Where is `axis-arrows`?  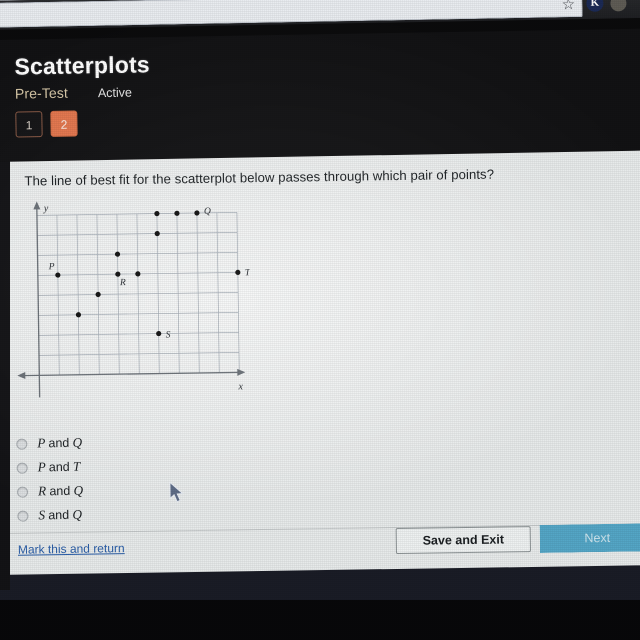
axis-arrows is located at coordinates (131, 290).